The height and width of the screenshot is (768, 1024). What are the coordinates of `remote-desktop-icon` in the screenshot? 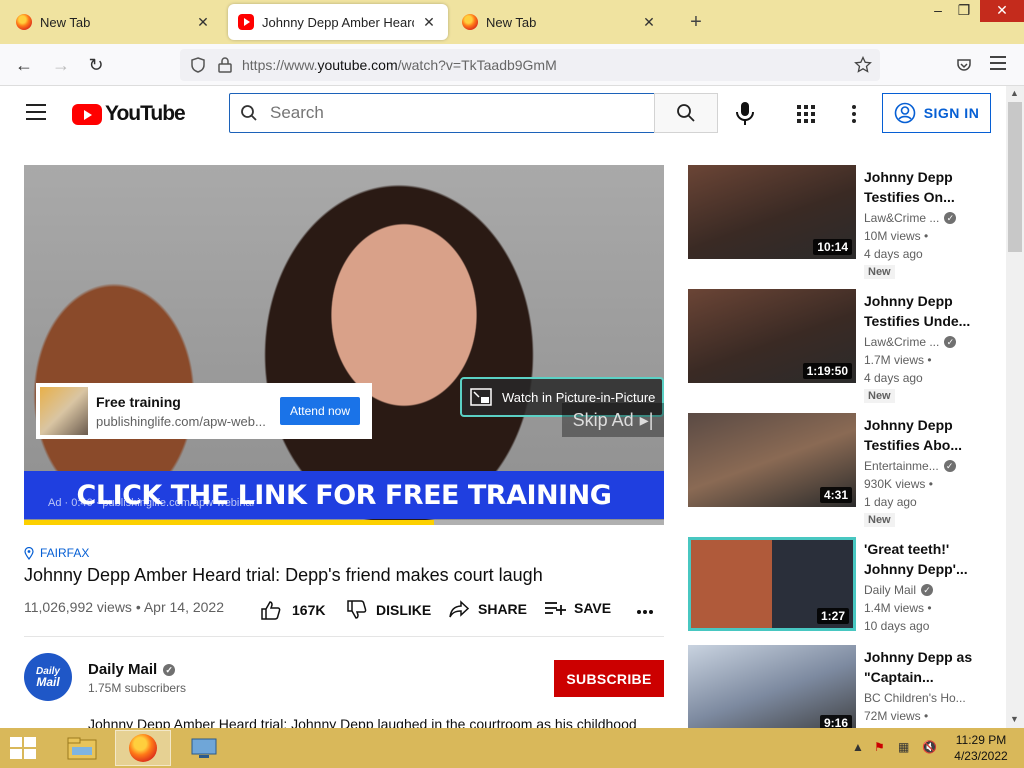 It's located at (204, 748).